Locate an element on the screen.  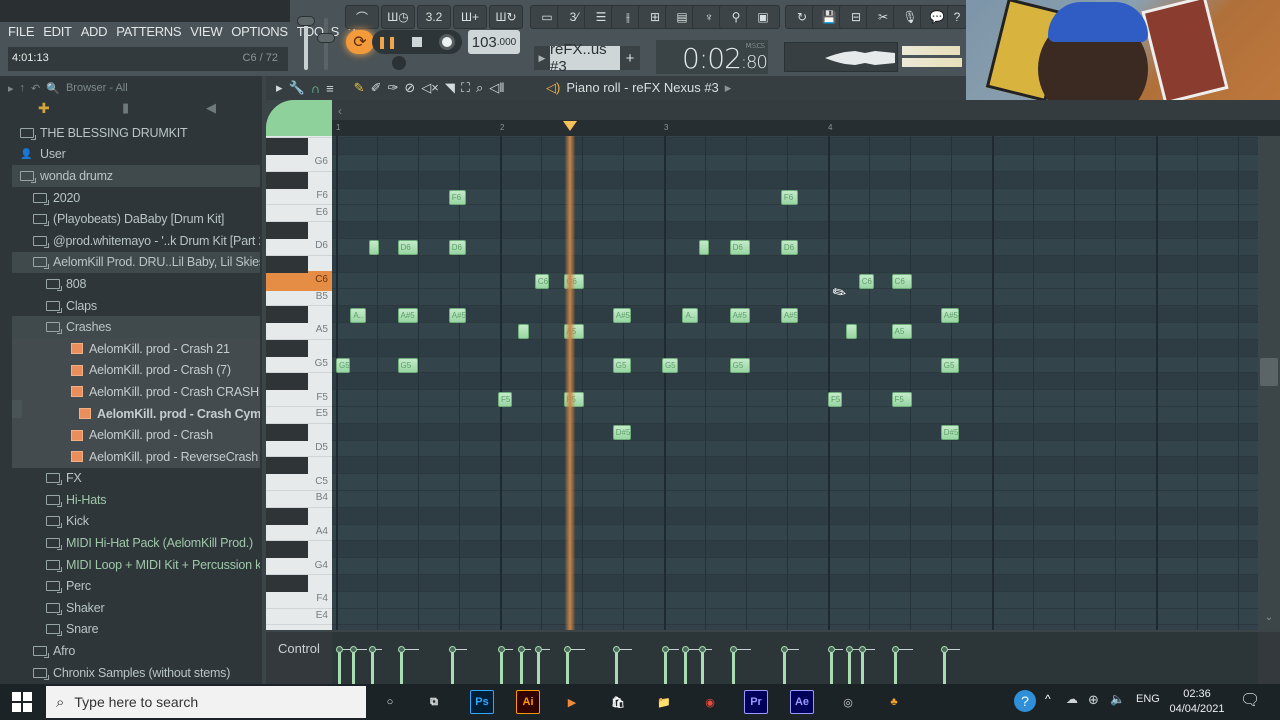
browser-item: Chronix Samples (without stems) is located at coordinates (136, 673).